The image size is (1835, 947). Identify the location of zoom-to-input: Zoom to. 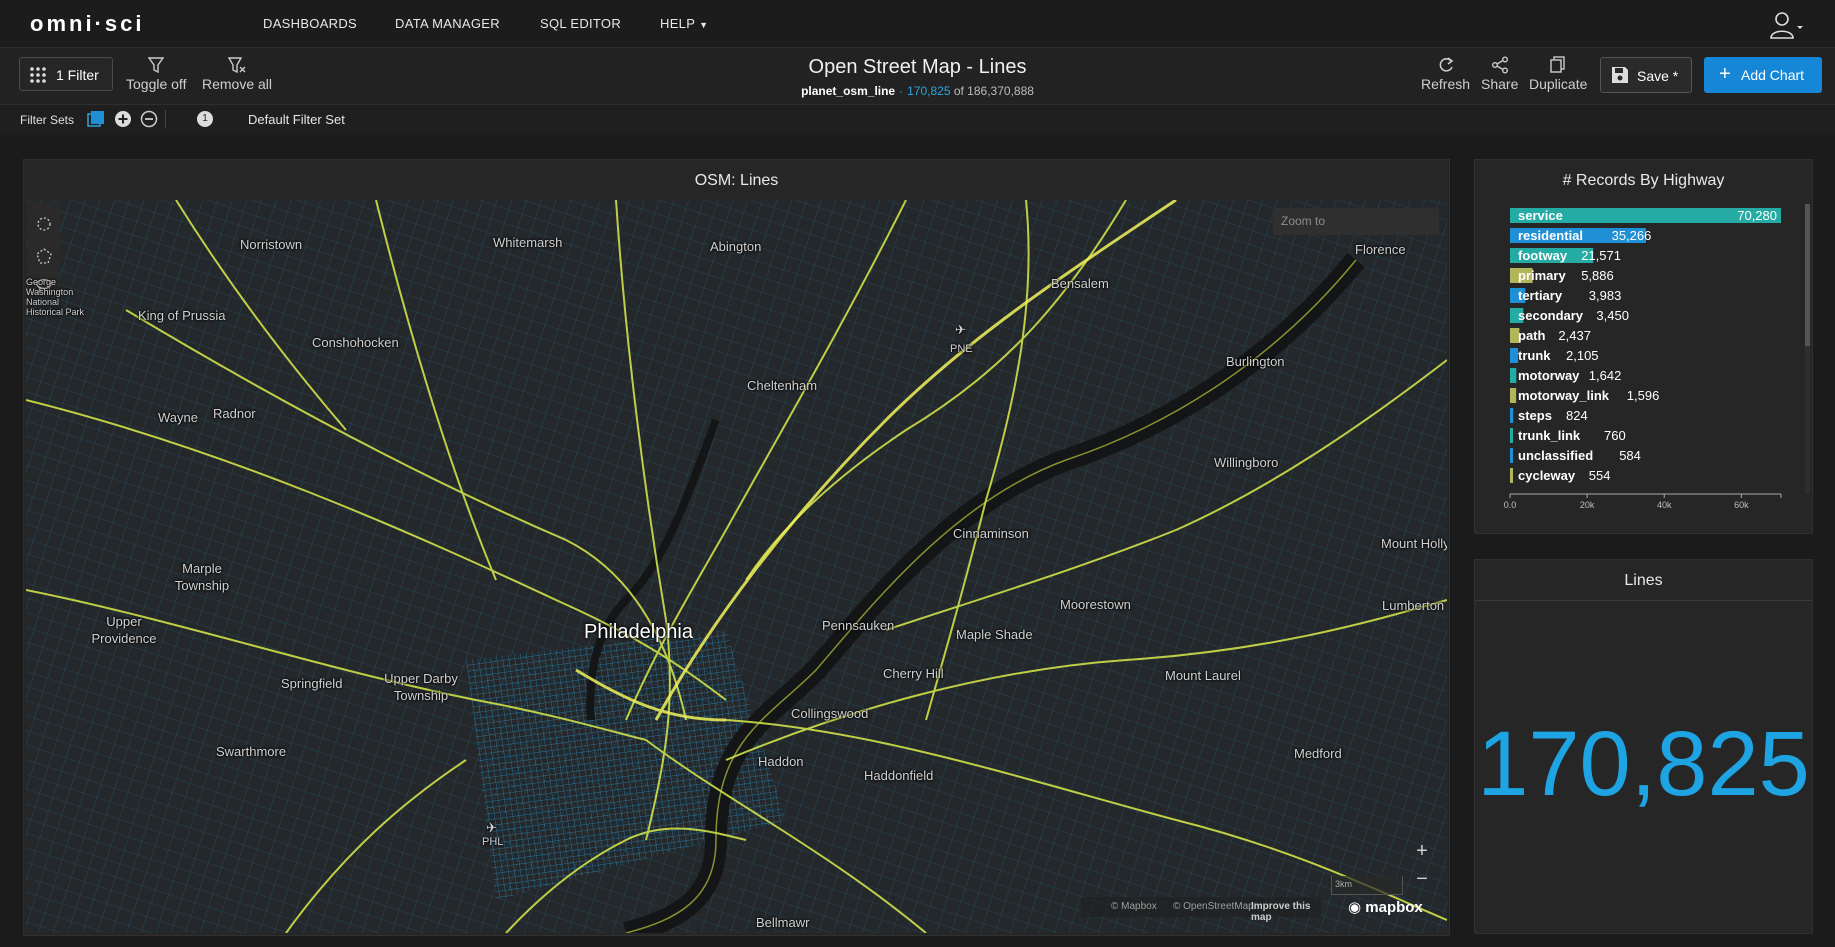
(1356, 221).